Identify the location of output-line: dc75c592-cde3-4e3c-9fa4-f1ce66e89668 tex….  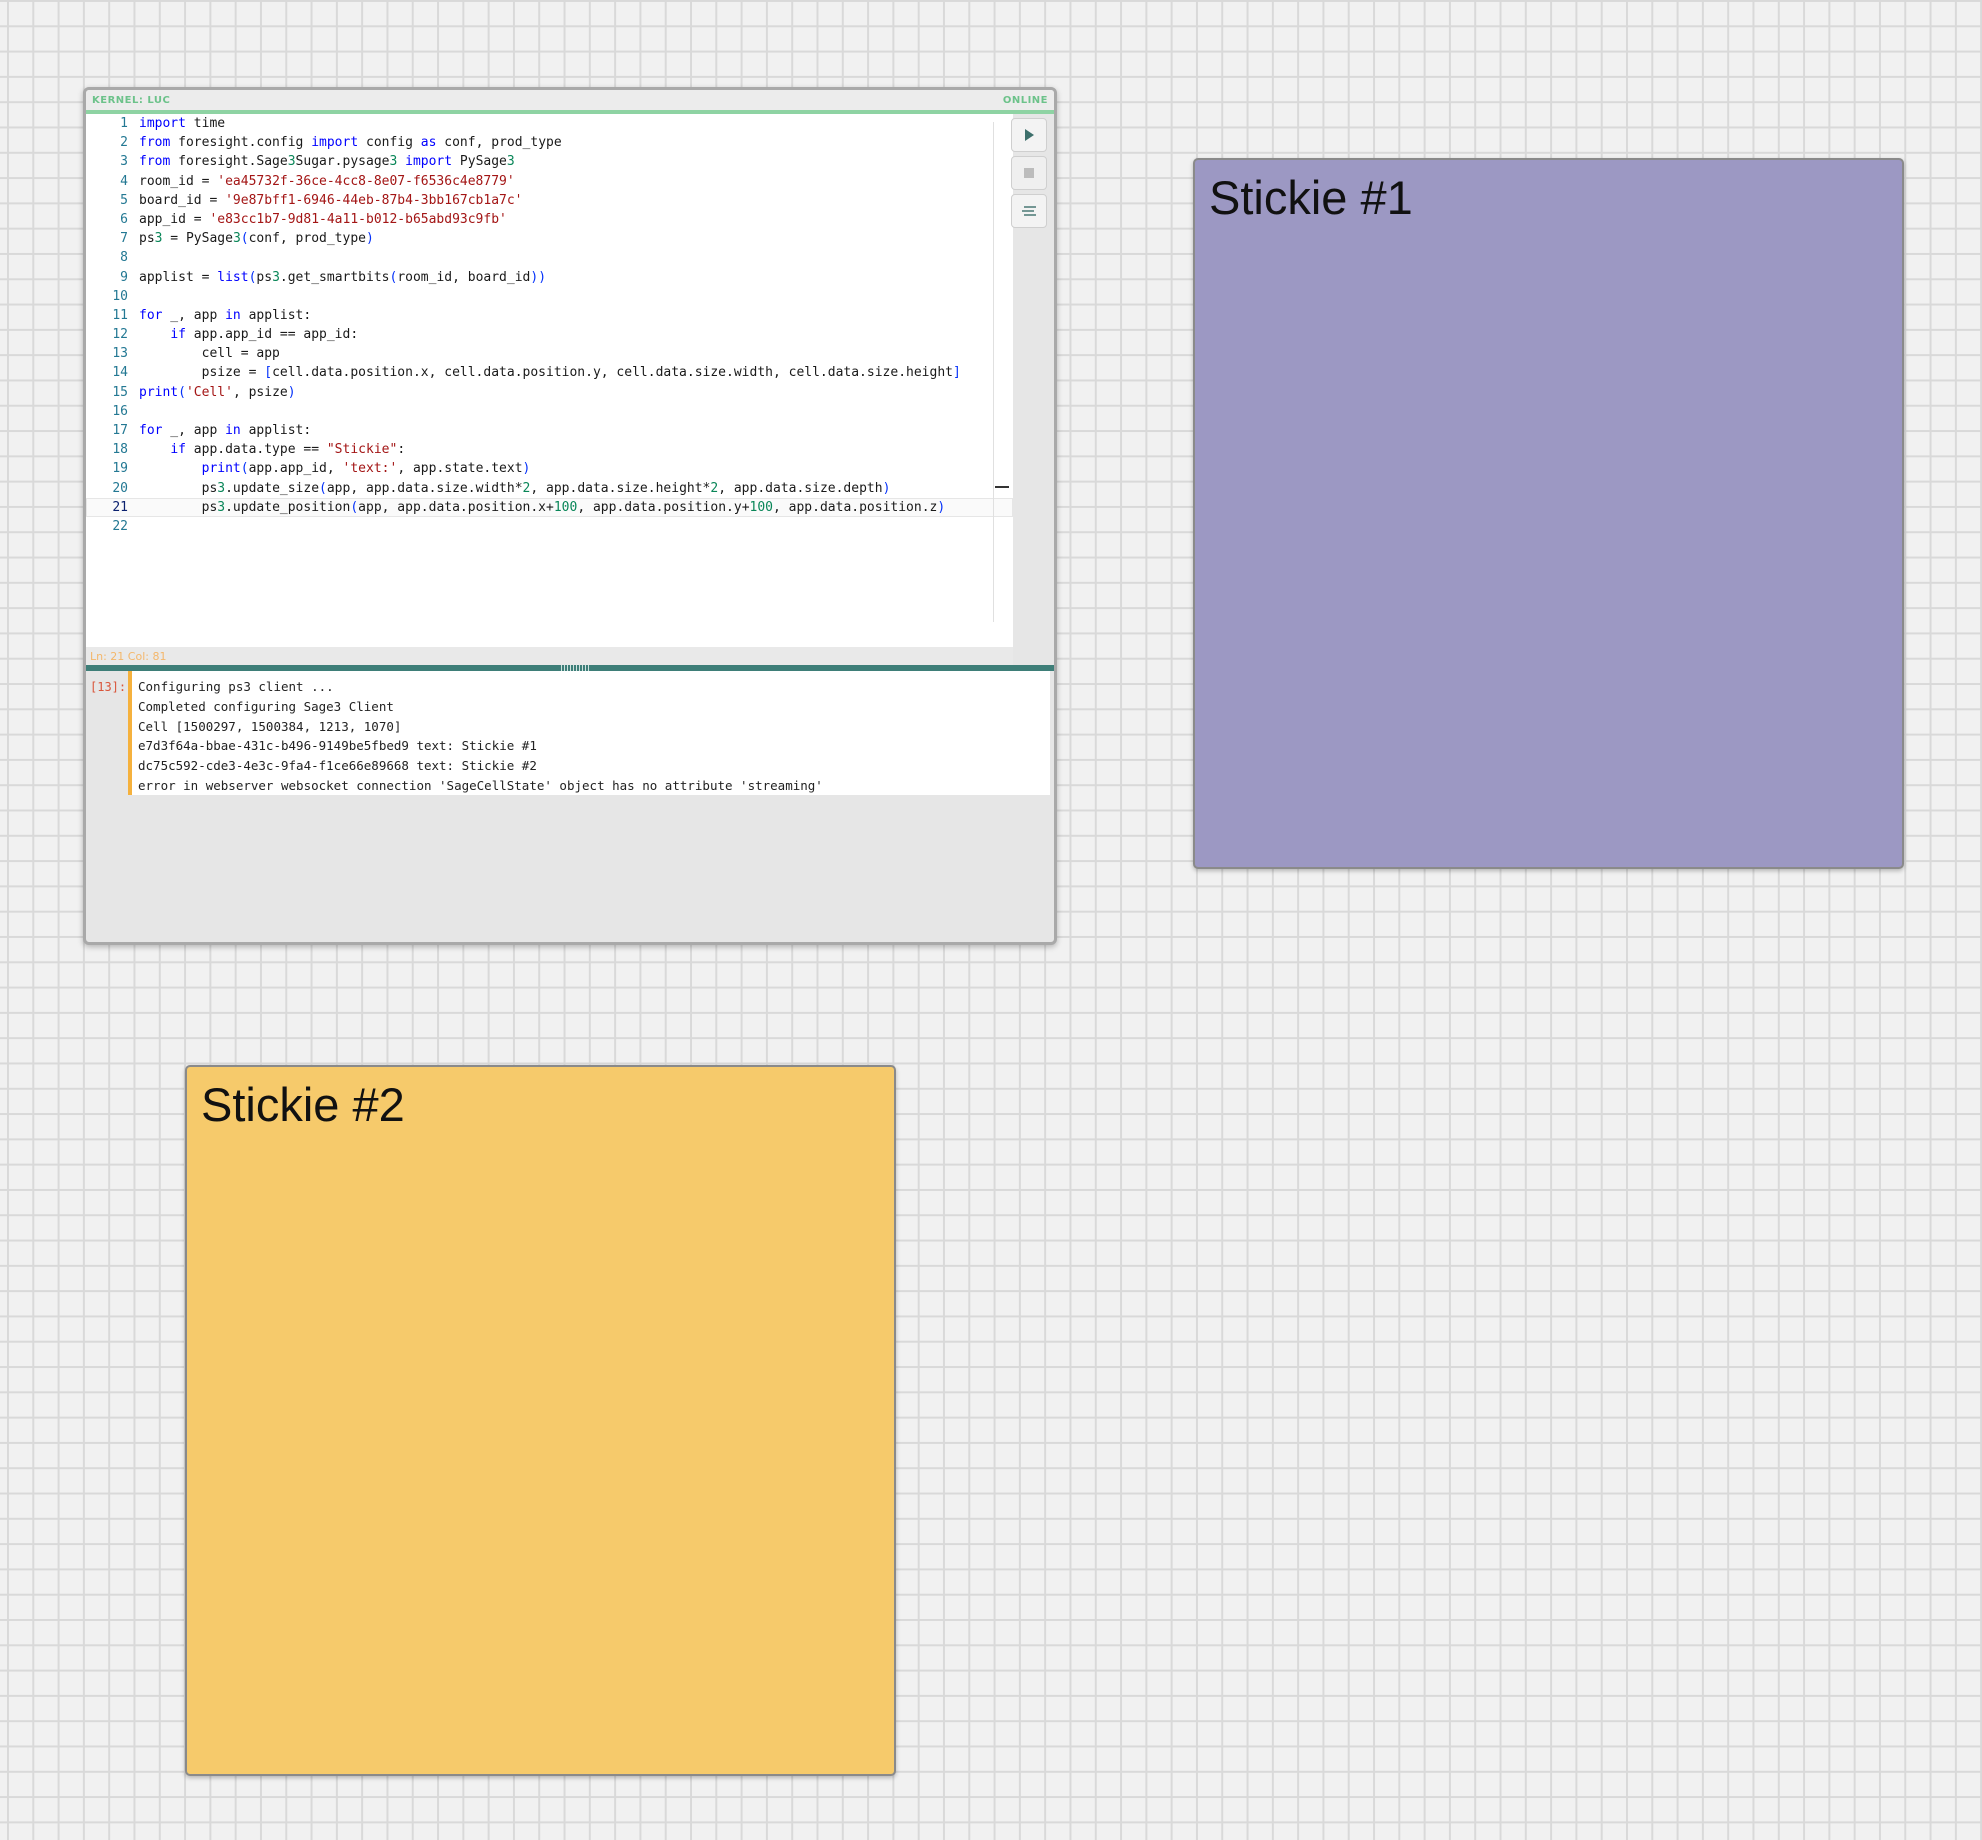
(337, 766).